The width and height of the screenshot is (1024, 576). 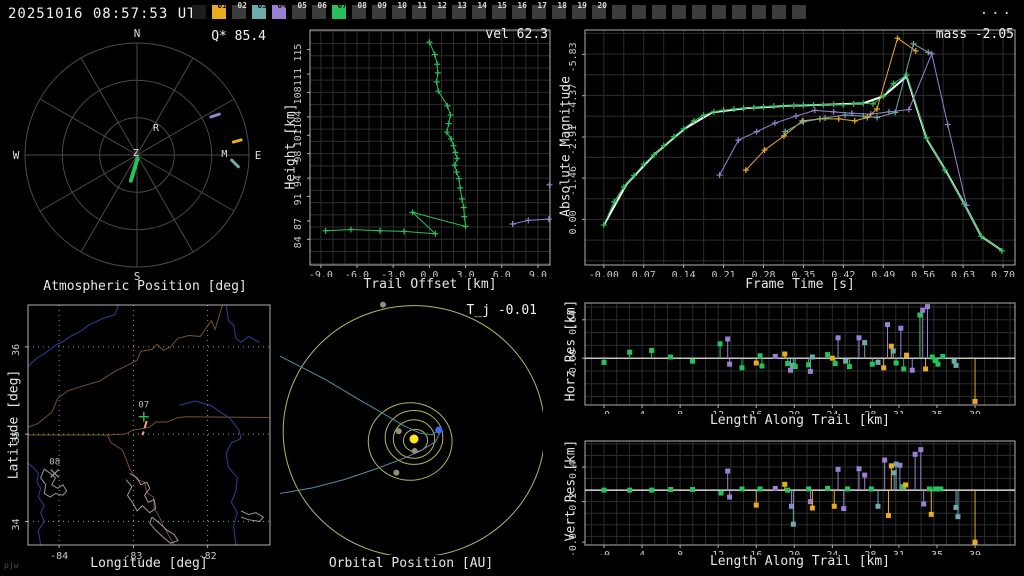 I want to click on station-button-08: 08, so click(x=359, y=10).